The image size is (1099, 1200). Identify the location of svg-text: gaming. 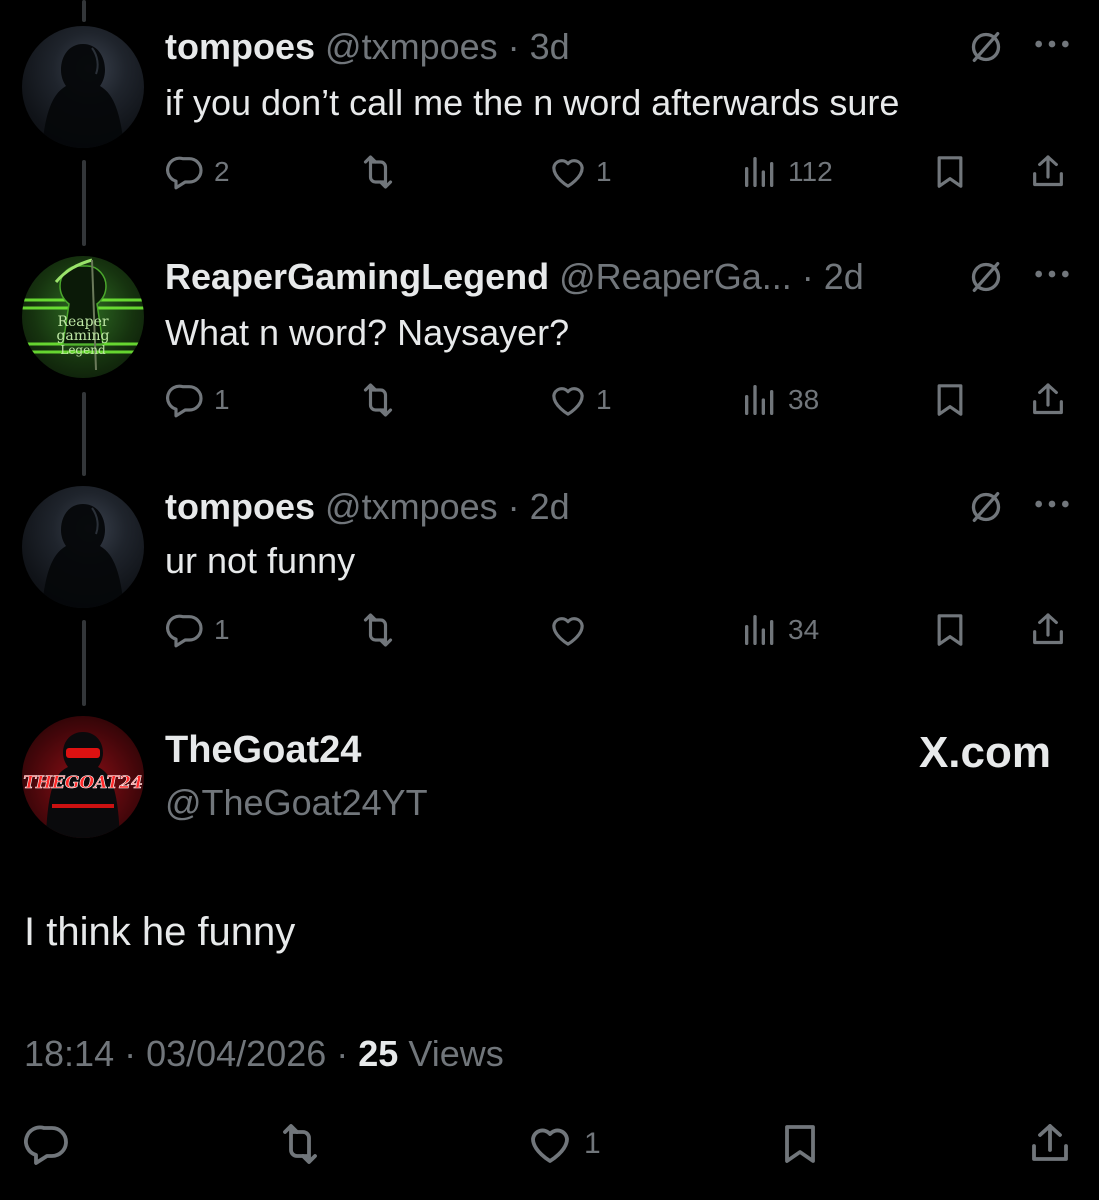
(82, 336).